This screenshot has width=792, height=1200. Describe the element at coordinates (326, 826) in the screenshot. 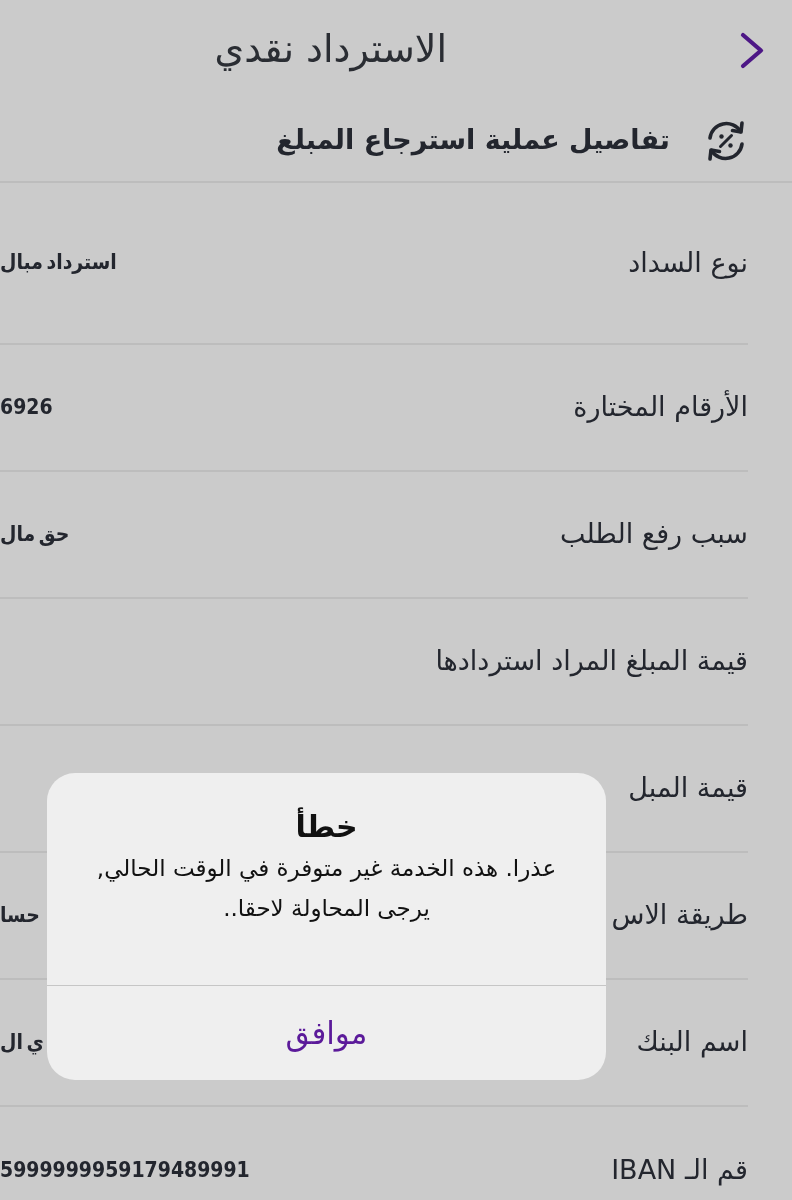

I see `alert-title: خطأ` at that location.